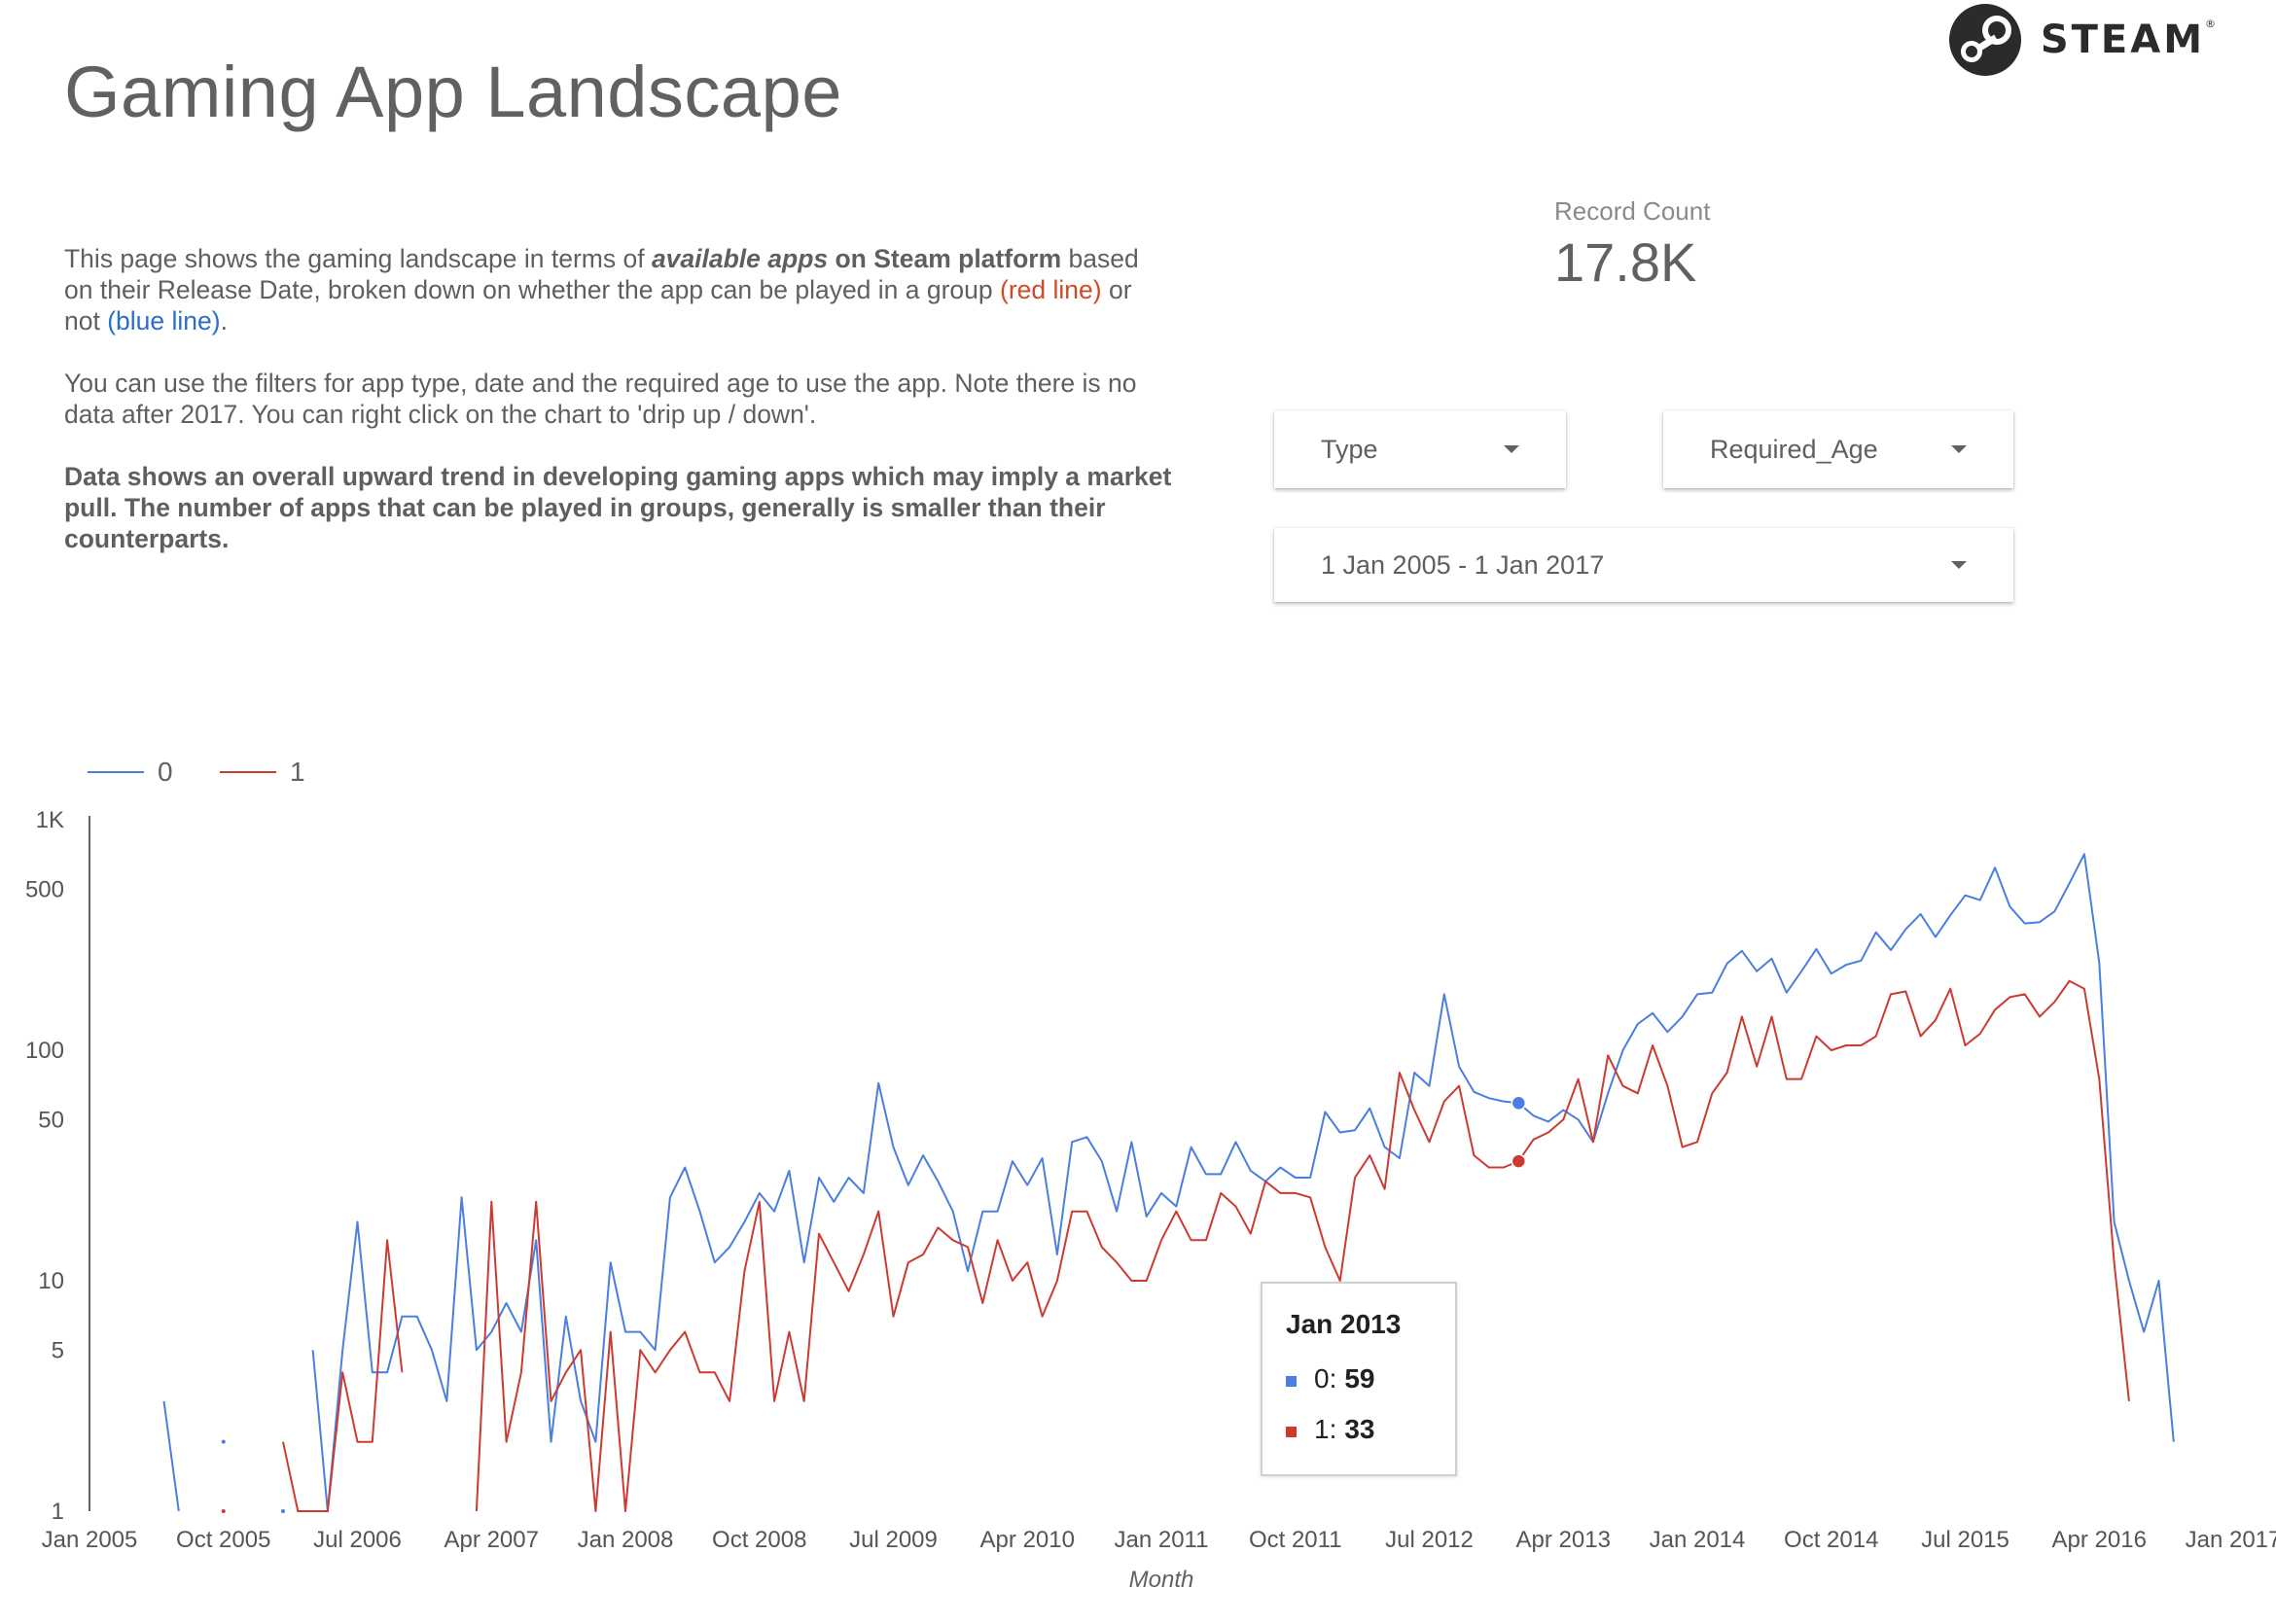 This screenshot has width=2276, height=1624. Describe the element at coordinates (171, 1456) in the screenshot. I see `series-0-line` at that location.